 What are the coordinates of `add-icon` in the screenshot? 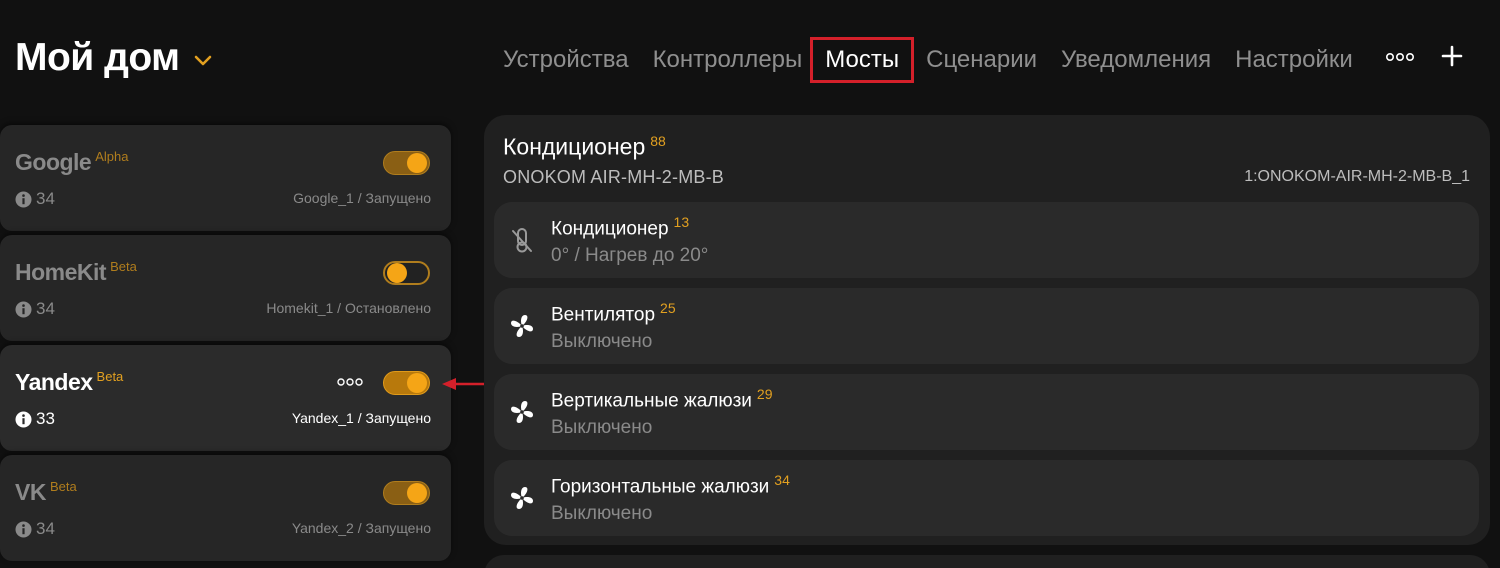 It's located at (1452, 56).